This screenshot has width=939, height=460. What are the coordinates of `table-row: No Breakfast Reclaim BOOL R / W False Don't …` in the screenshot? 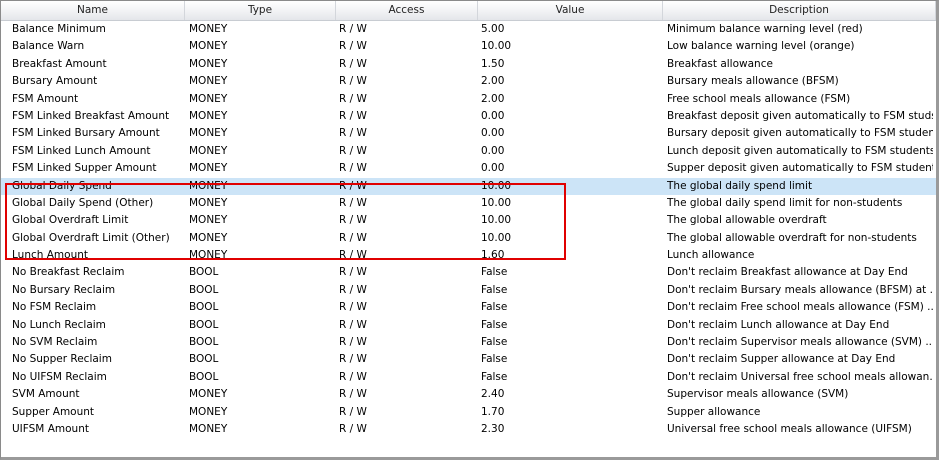 It's located at (468, 272).